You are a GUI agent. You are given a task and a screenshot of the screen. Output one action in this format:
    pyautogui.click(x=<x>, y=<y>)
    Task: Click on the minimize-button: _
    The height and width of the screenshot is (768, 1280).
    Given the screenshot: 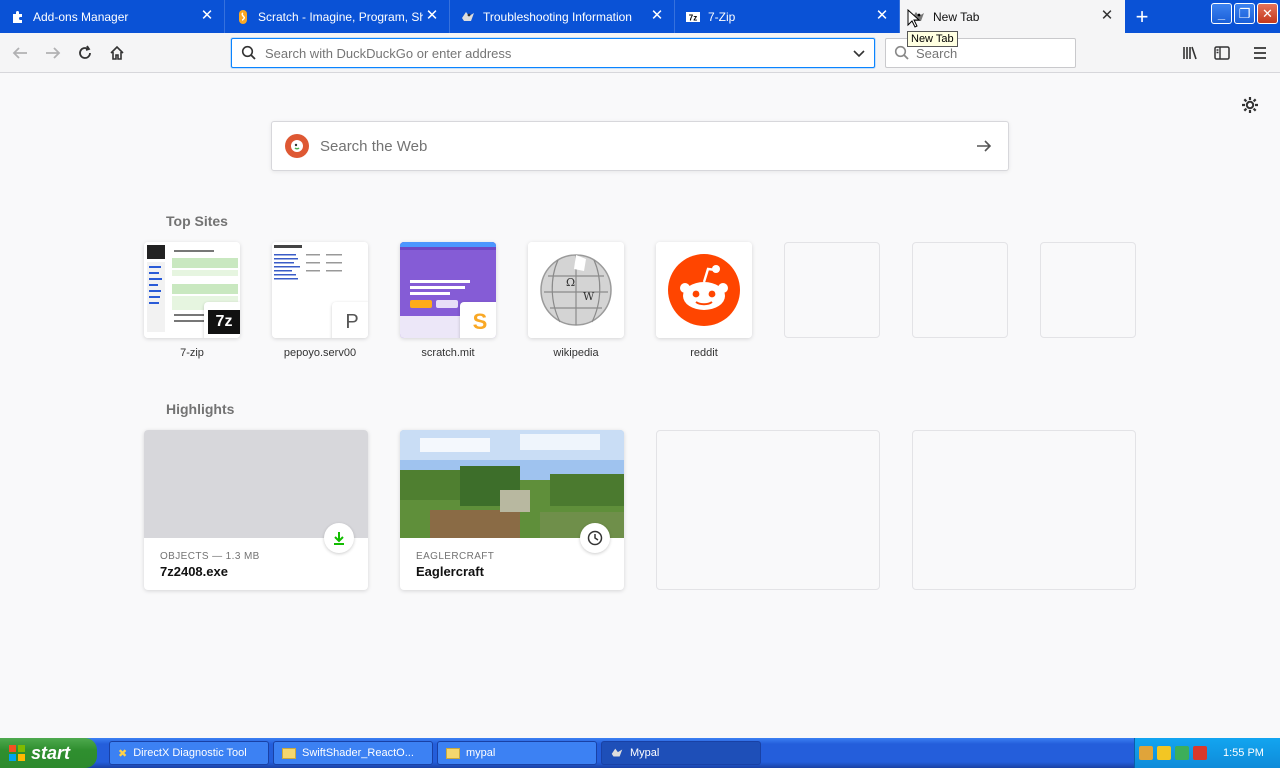 What is the action you would take?
    pyautogui.click(x=1221, y=13)
    